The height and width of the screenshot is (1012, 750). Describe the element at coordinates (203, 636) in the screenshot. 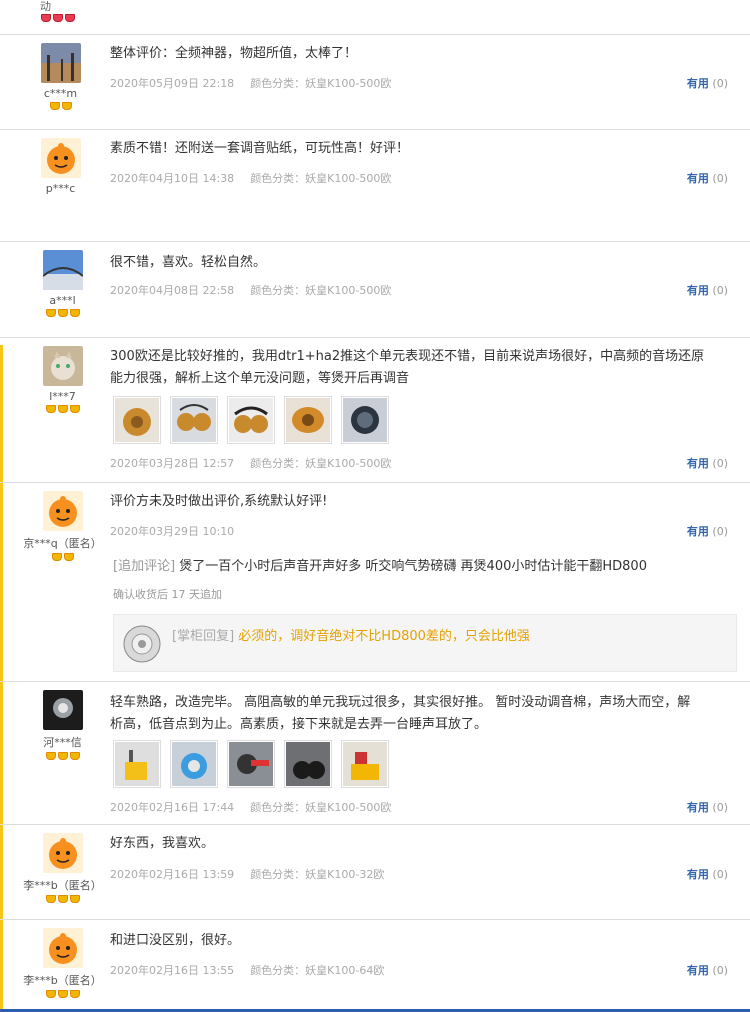

I see `reply-tag: [掌柜回复]` at that location.